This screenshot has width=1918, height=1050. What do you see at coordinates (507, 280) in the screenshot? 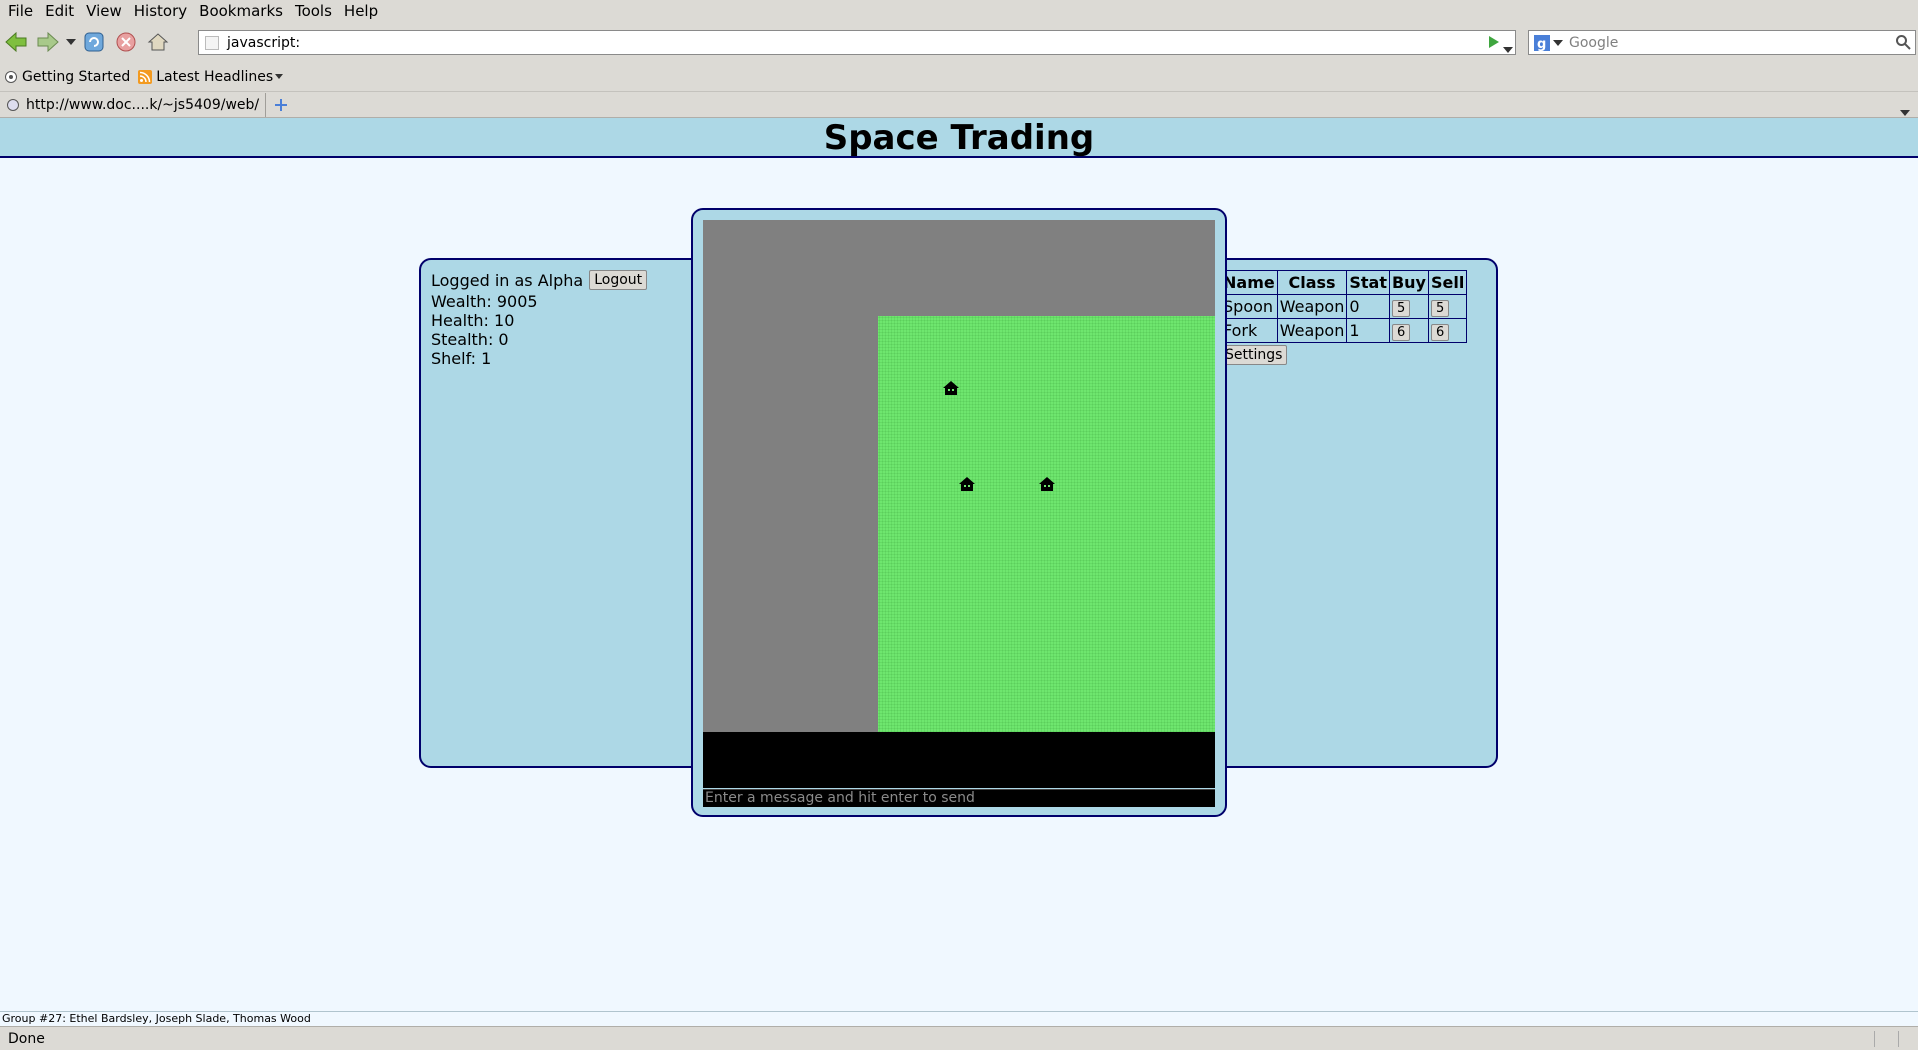
I see `logged-in-label: Logged in as Alpha` at bounding box center [507, 280].